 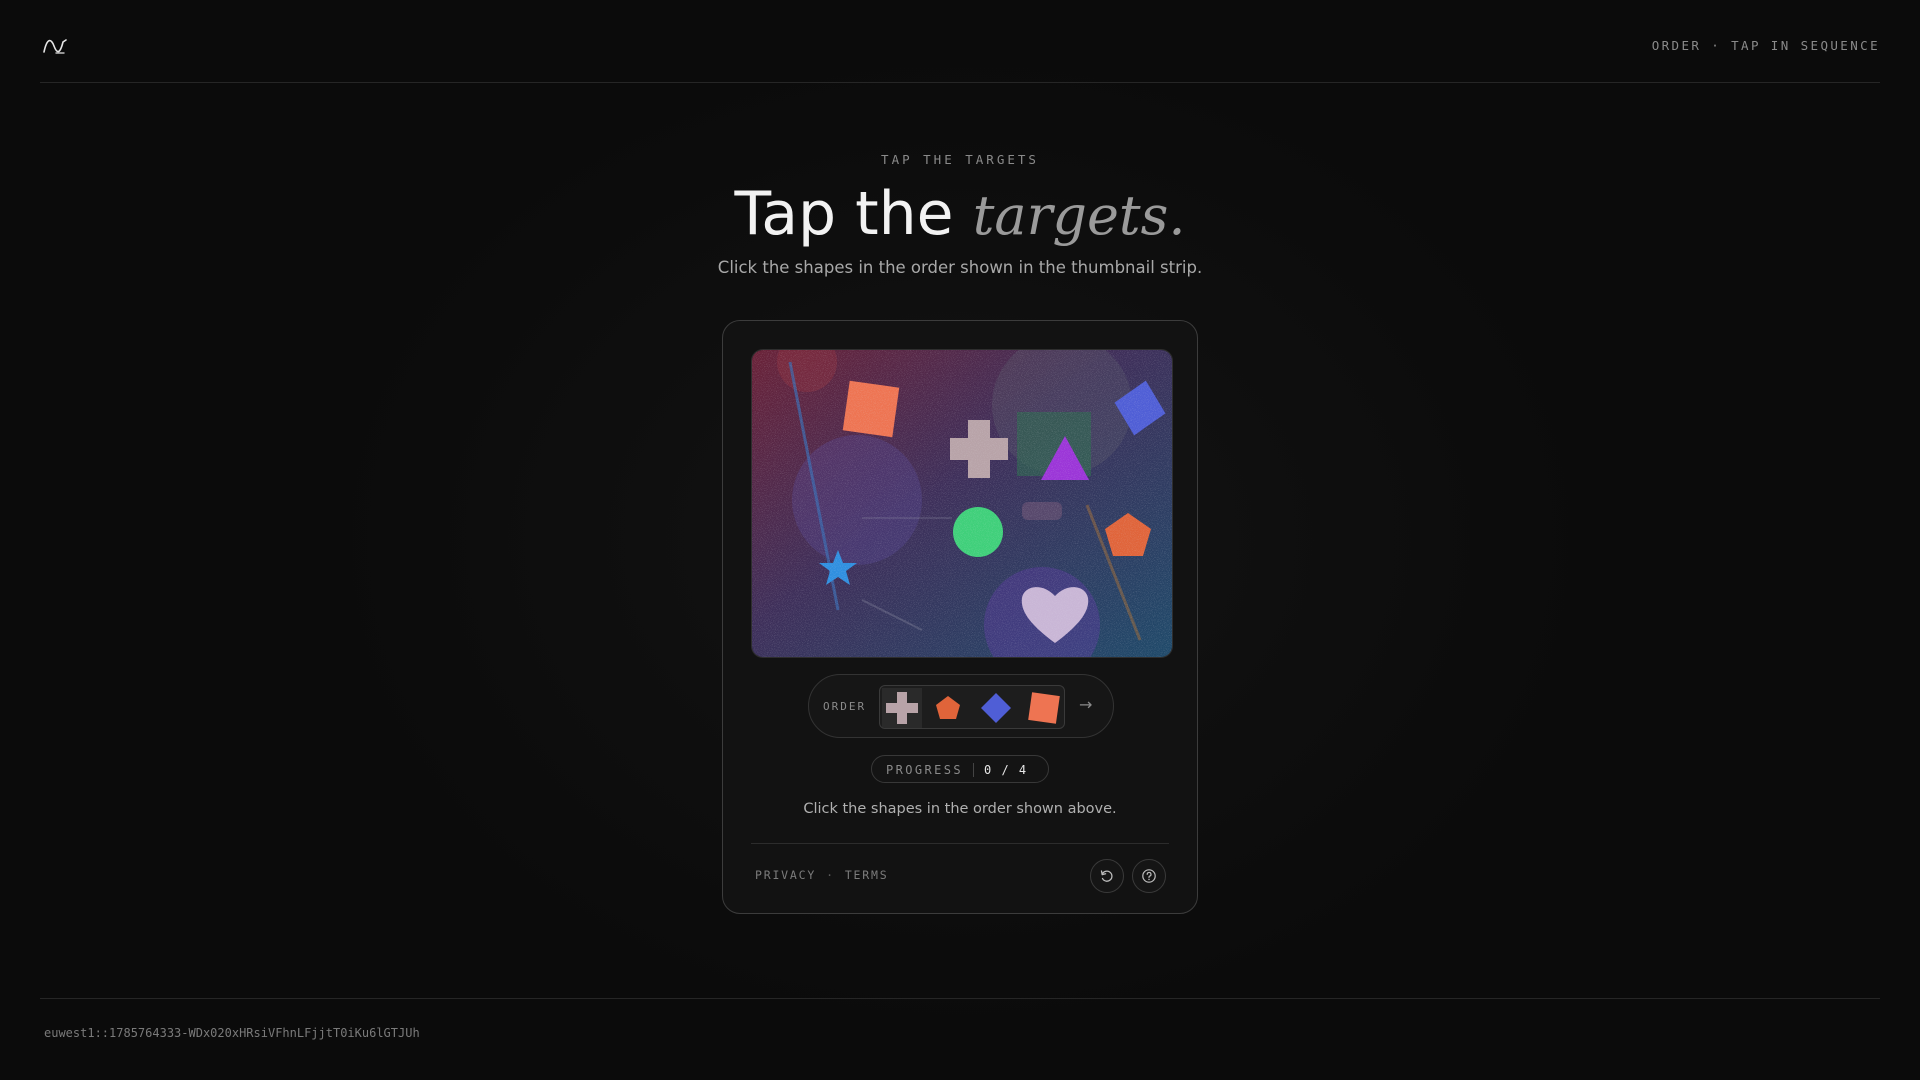 What do you see at coordinates (960, 41) in the screenshot?
I see `top-bar: ORDER · TAP IN SEQUENCE` at bounding box center [960, 41].